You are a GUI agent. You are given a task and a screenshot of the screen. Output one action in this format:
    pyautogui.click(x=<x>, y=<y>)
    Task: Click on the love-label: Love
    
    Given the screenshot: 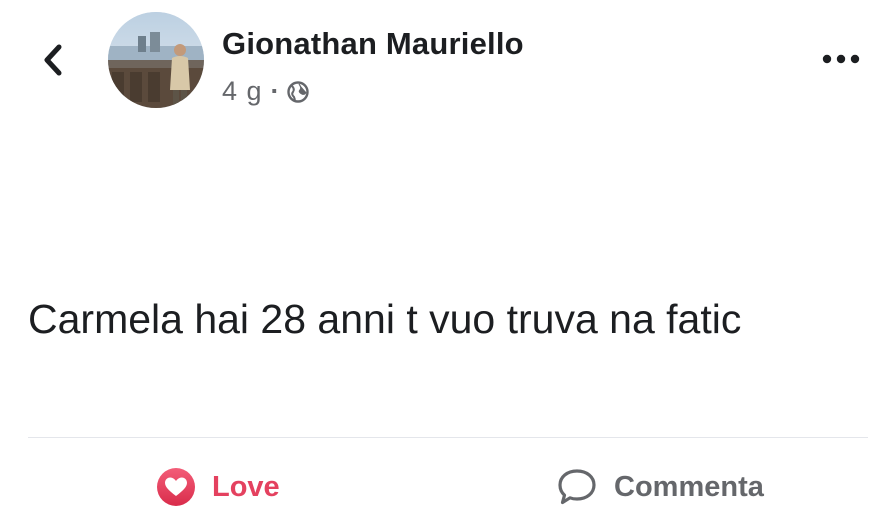 What is the action you would take?
    pyautogui.click(x=246, y=486)
    